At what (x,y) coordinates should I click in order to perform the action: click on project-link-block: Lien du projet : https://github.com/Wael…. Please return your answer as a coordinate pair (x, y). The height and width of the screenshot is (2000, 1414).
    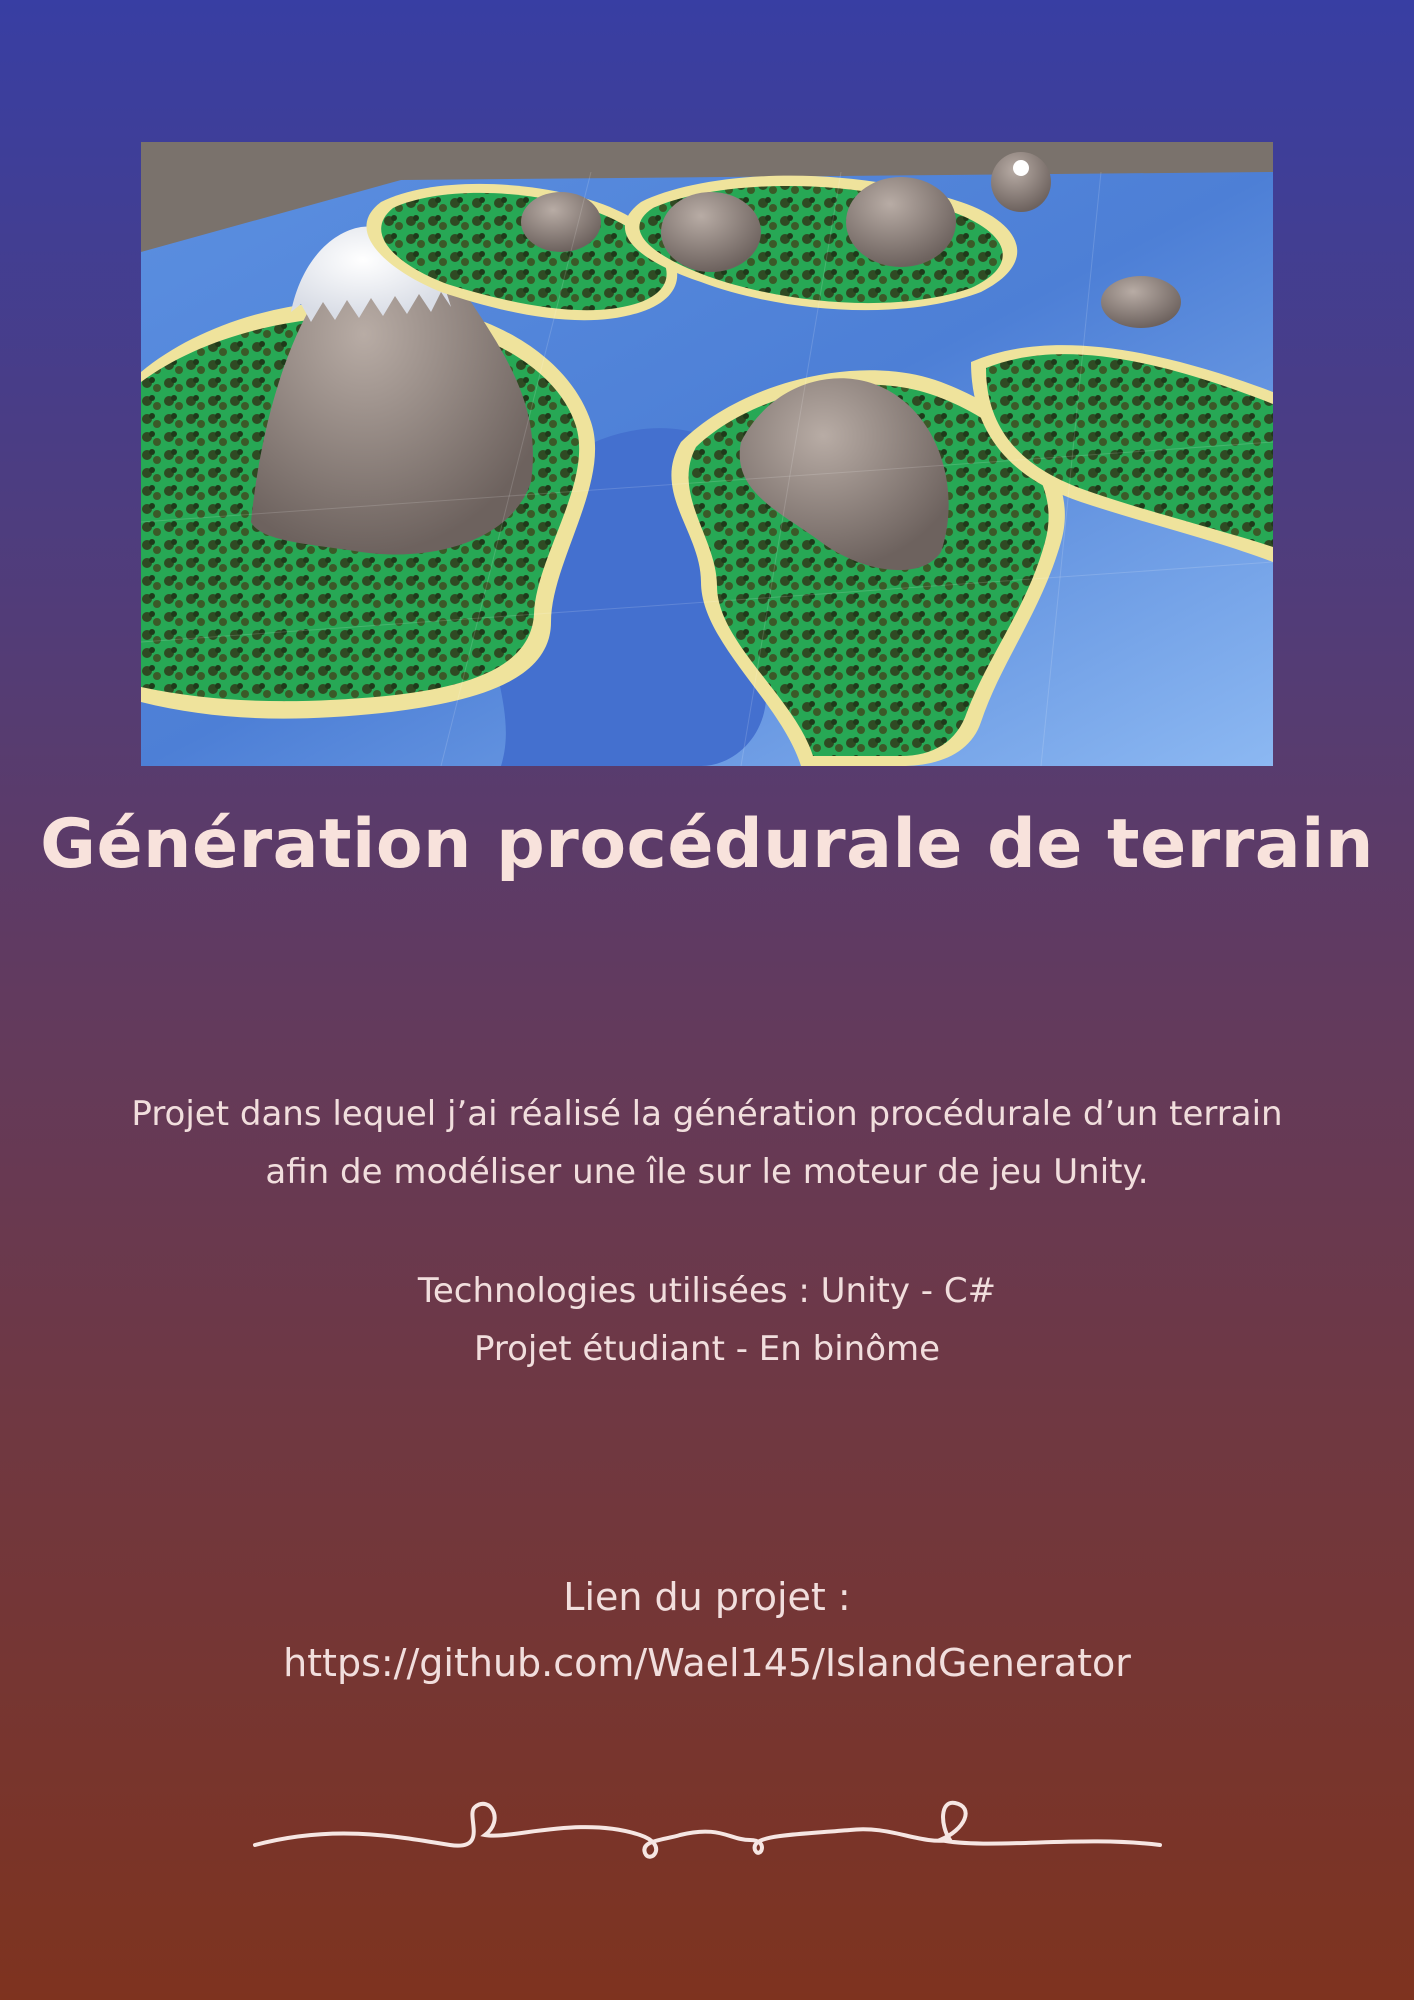
    Looking at the image, I should click on (707, 1630).